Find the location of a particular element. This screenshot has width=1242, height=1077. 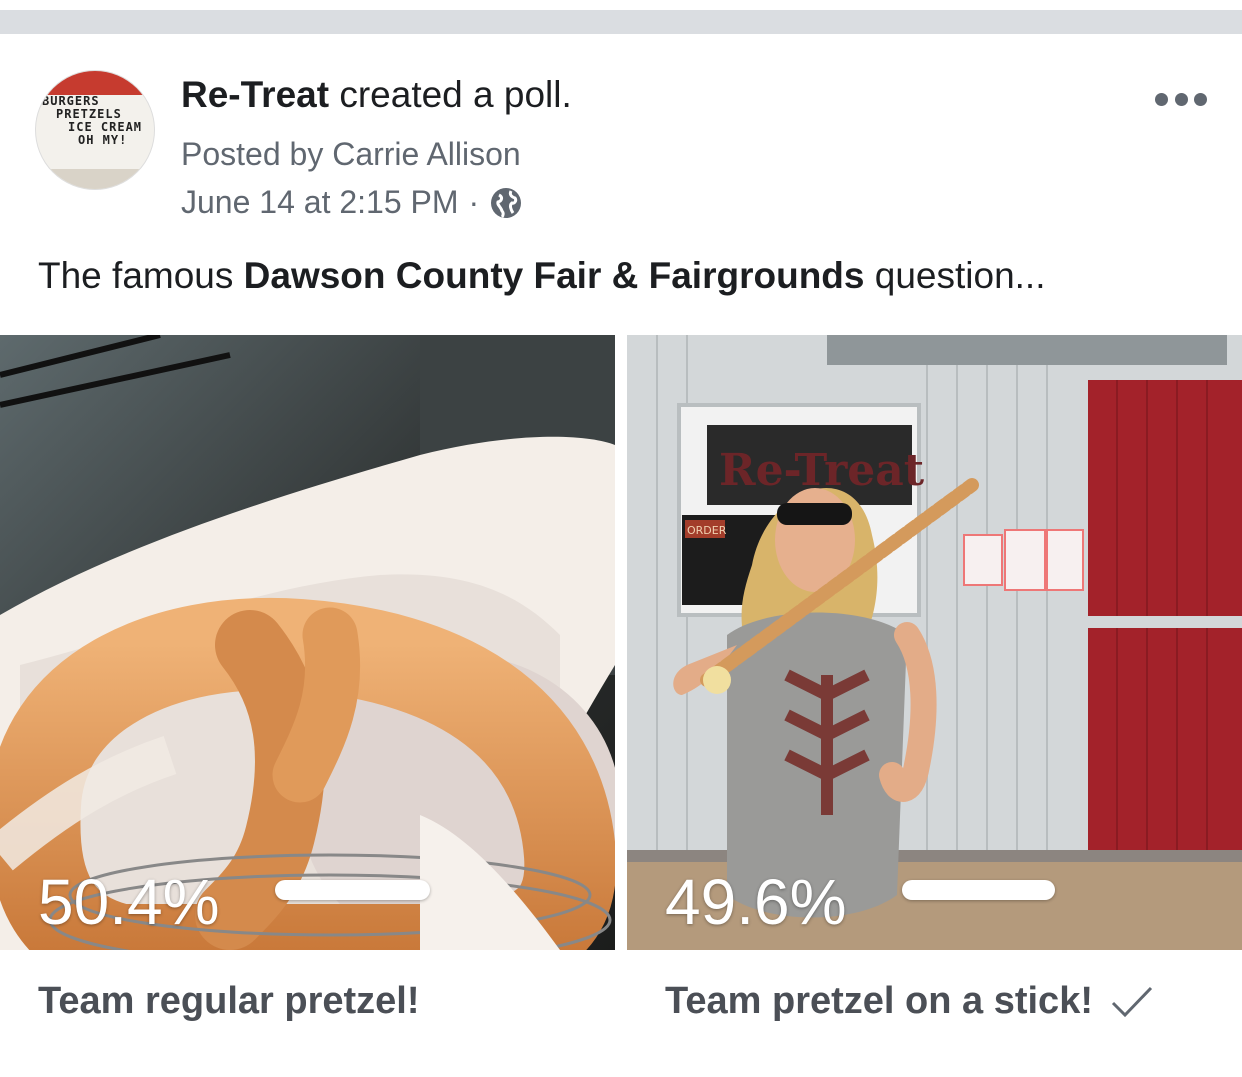

post-meta: June 14 at 2:15 PM · is located at coordinates (352, 202).